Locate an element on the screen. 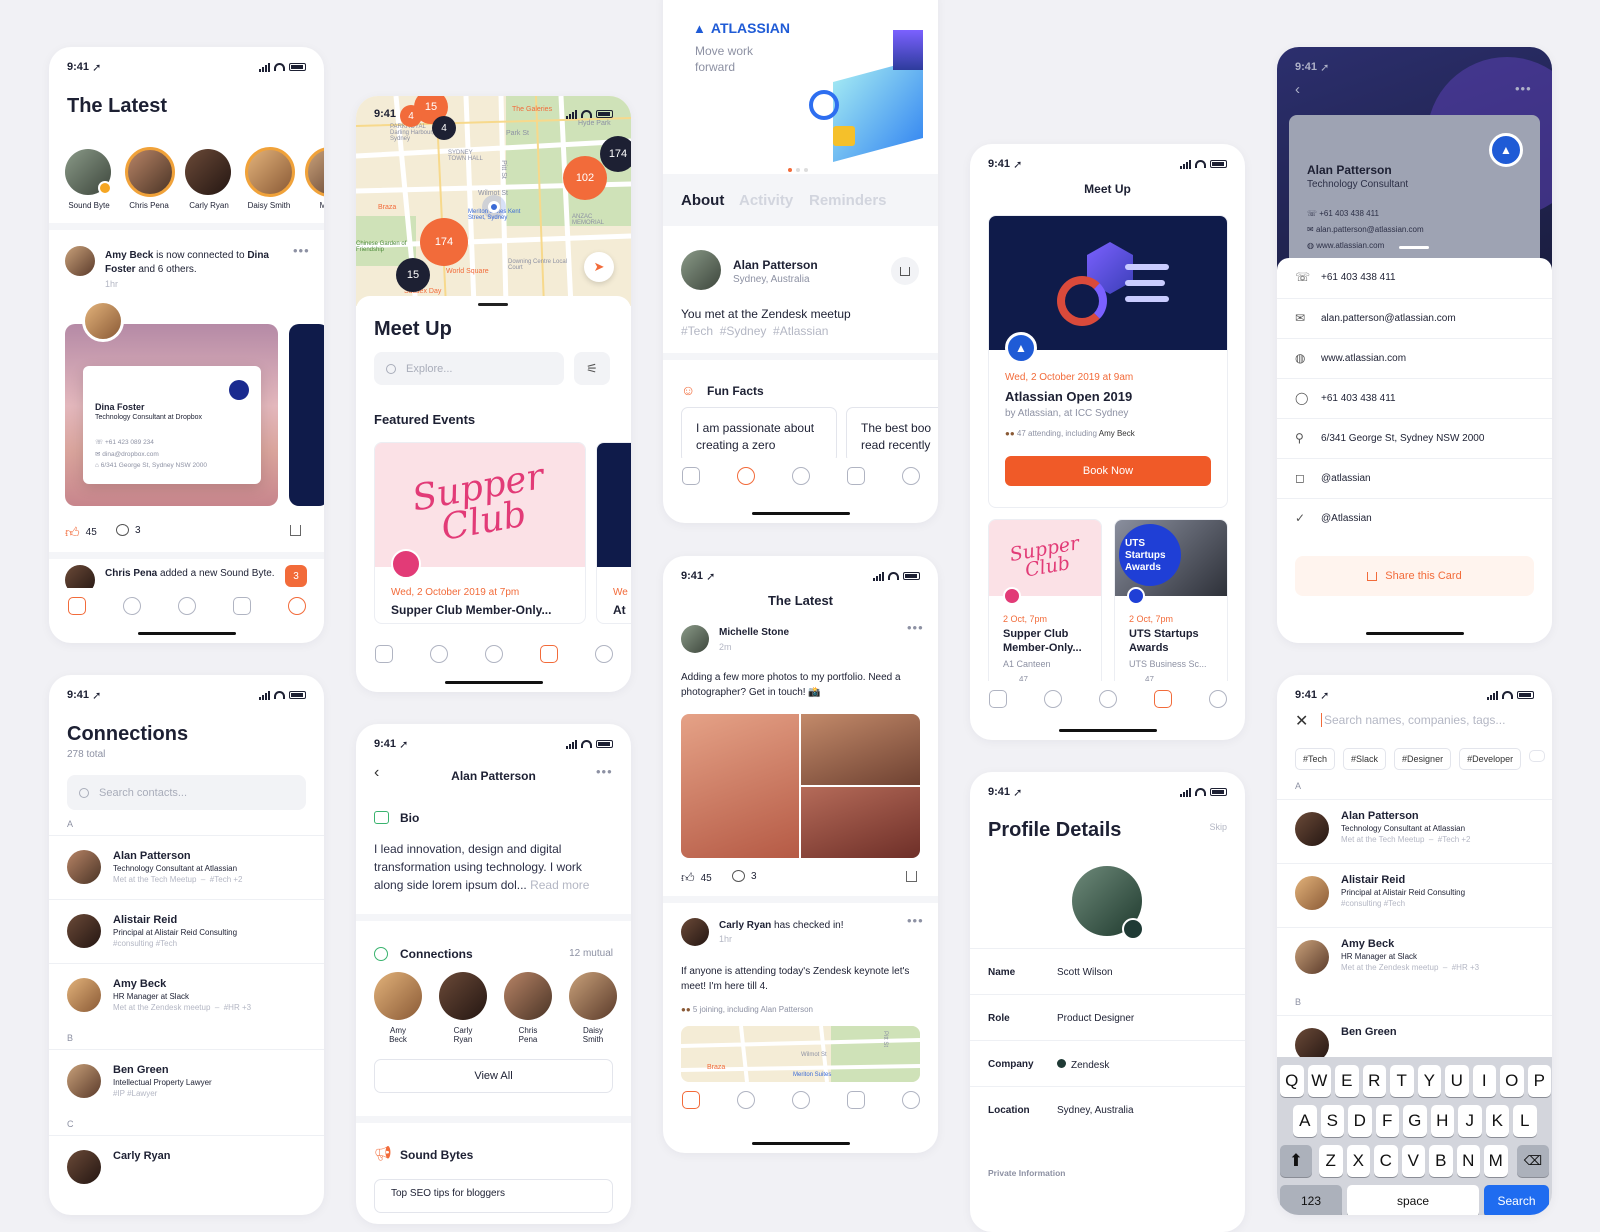 This screenshot has height=1232, width=1600. key-i: I is located at coordinates (1484, 1081).